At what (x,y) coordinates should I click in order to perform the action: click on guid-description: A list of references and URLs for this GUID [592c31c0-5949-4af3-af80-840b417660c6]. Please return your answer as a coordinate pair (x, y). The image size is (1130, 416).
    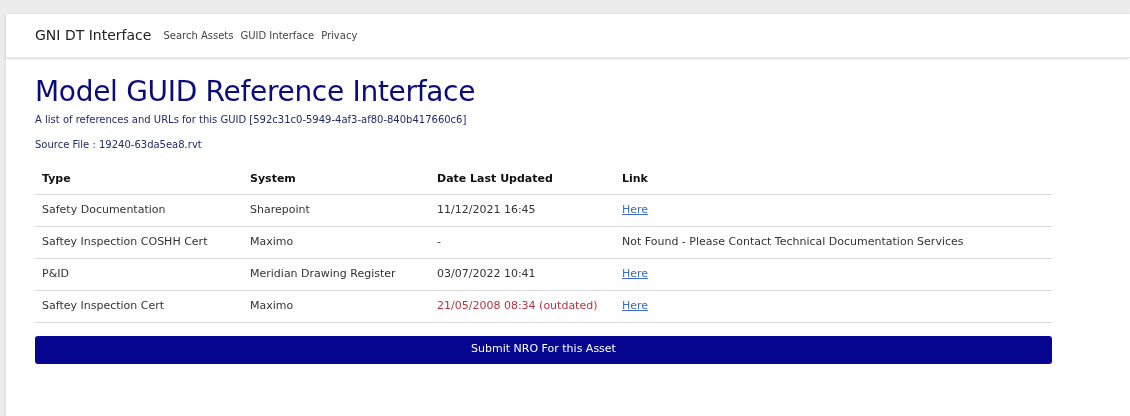
    Looking at the image, I should click on (251, 120).